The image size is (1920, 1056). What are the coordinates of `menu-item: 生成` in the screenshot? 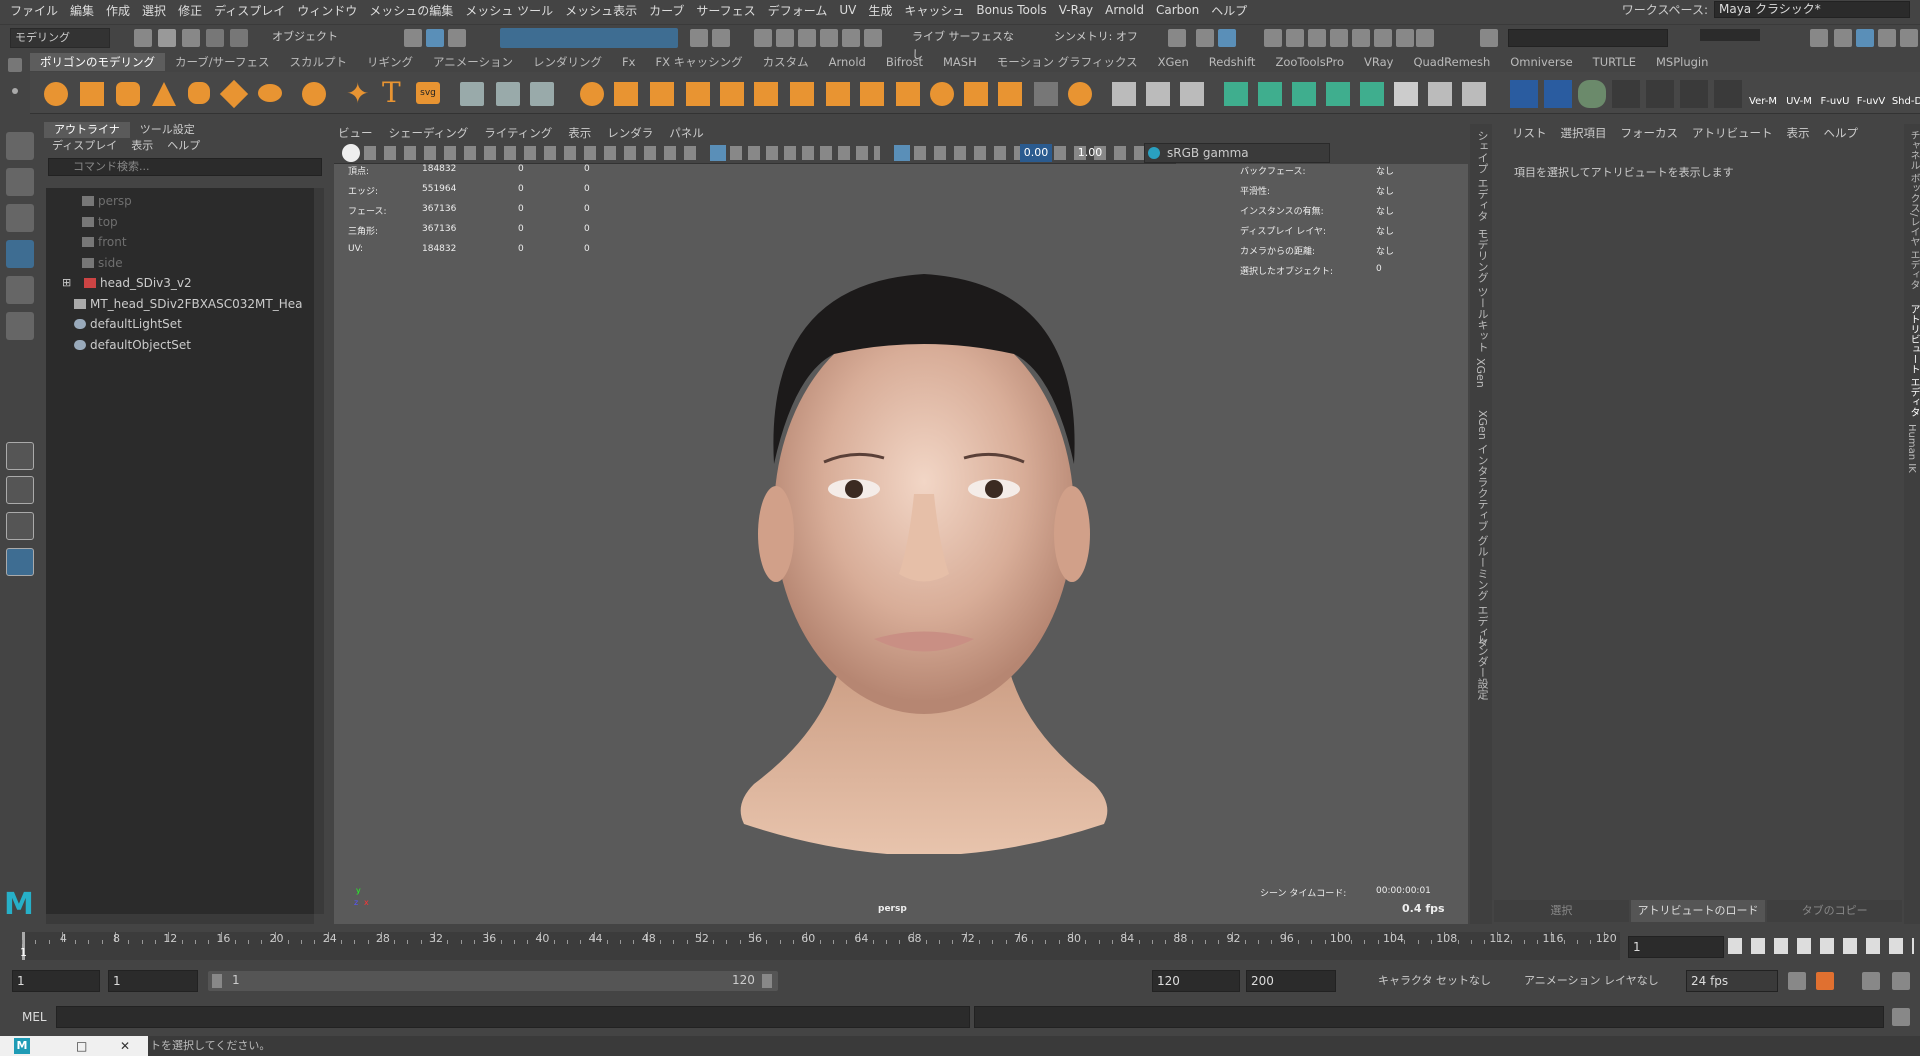 It's located at (880, 10).